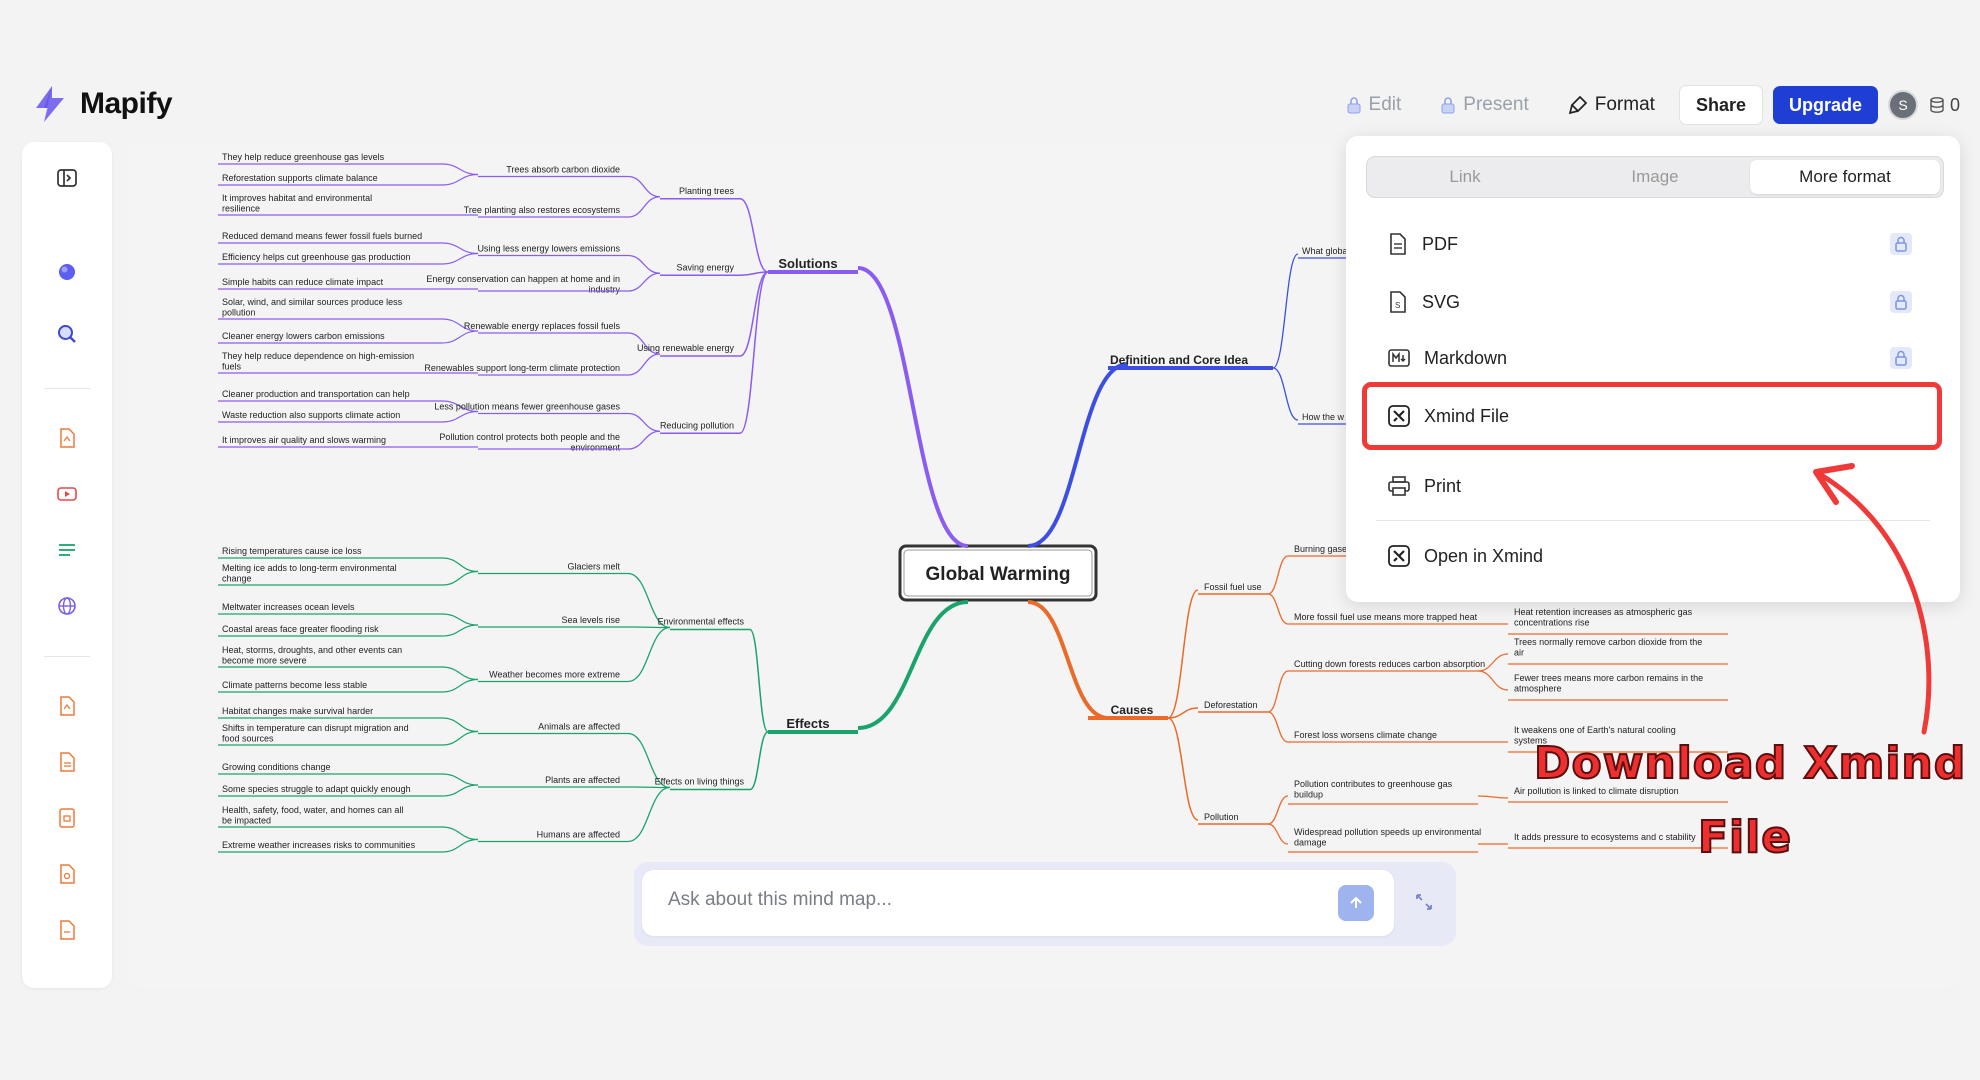  I want to click on child-node: How the w, so click(1323, 417).